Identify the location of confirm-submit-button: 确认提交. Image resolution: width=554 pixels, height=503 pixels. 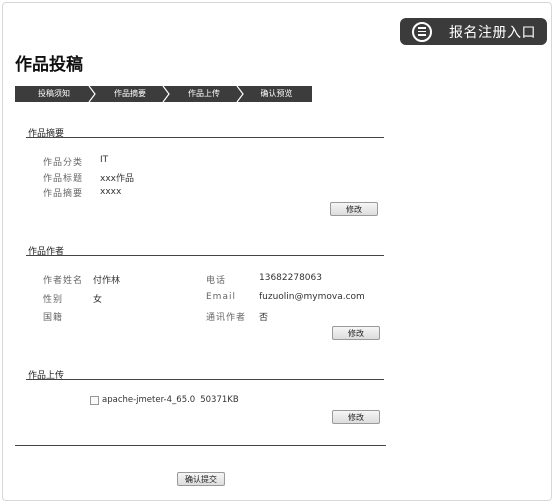
(201, 479).